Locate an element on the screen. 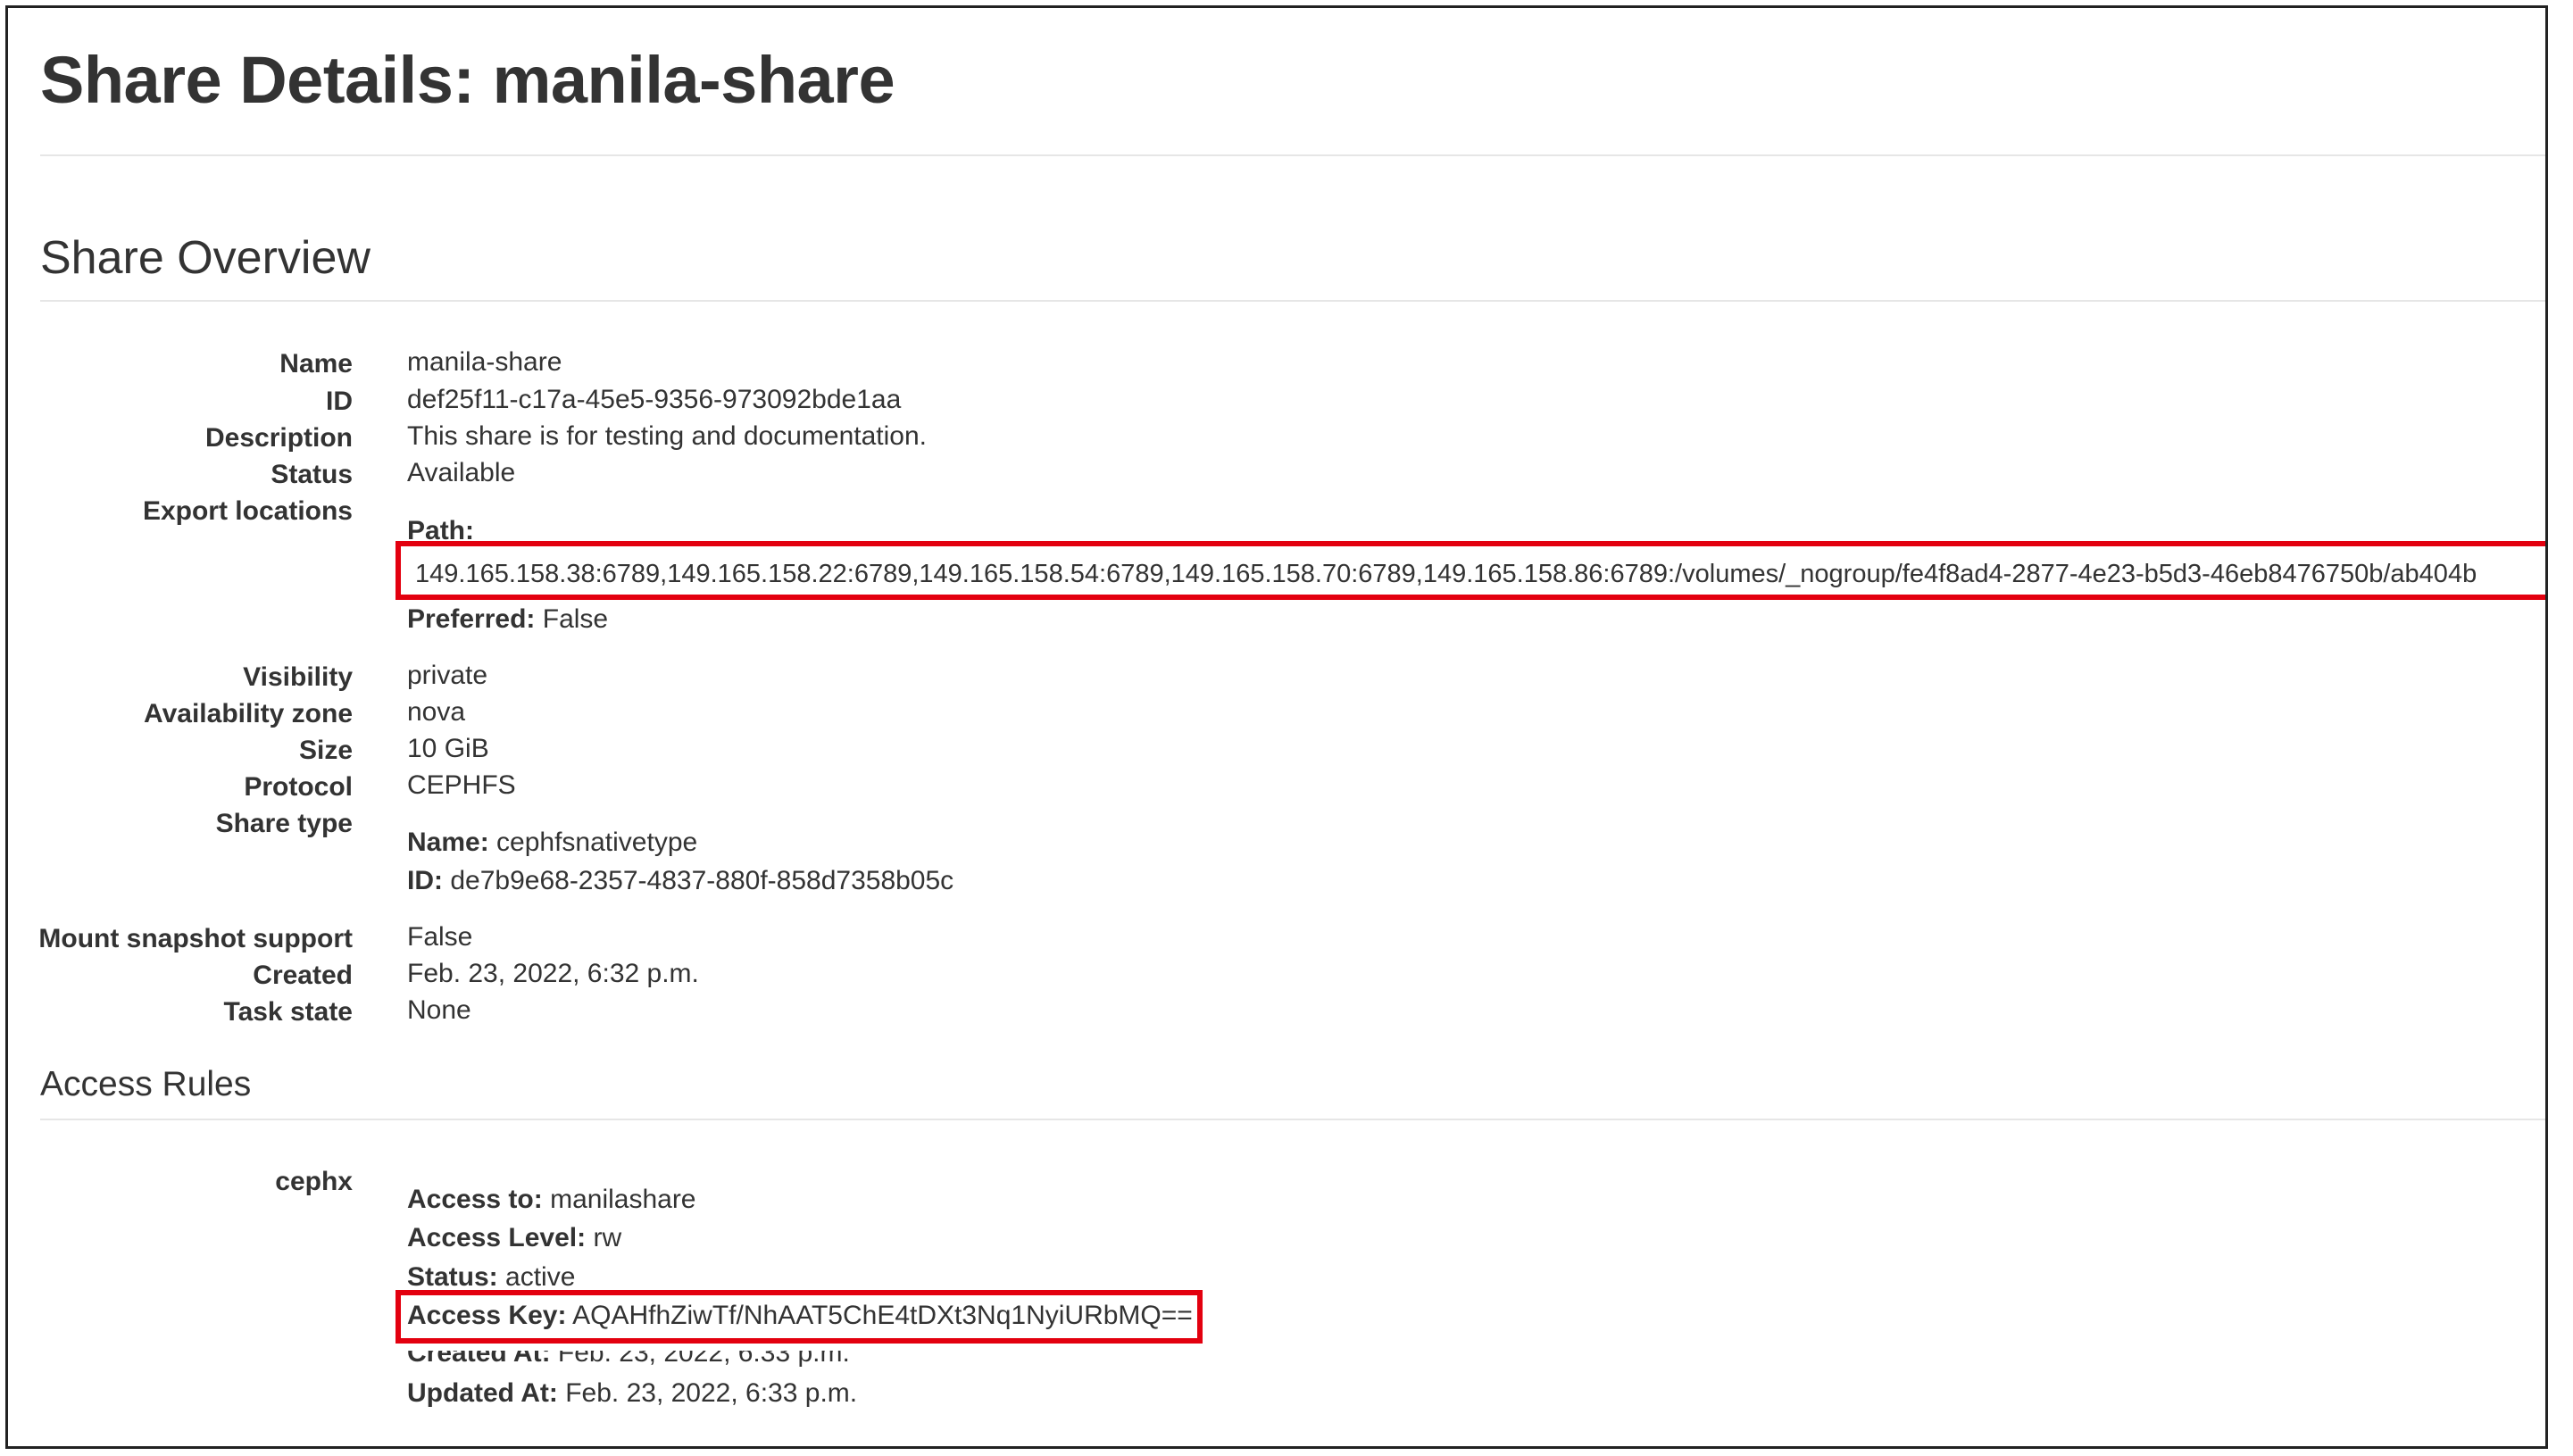 The height and width of the screenshot is (1456, 2573). access-to-row: Access to: manilashare is located at coordinates (551, 1200).